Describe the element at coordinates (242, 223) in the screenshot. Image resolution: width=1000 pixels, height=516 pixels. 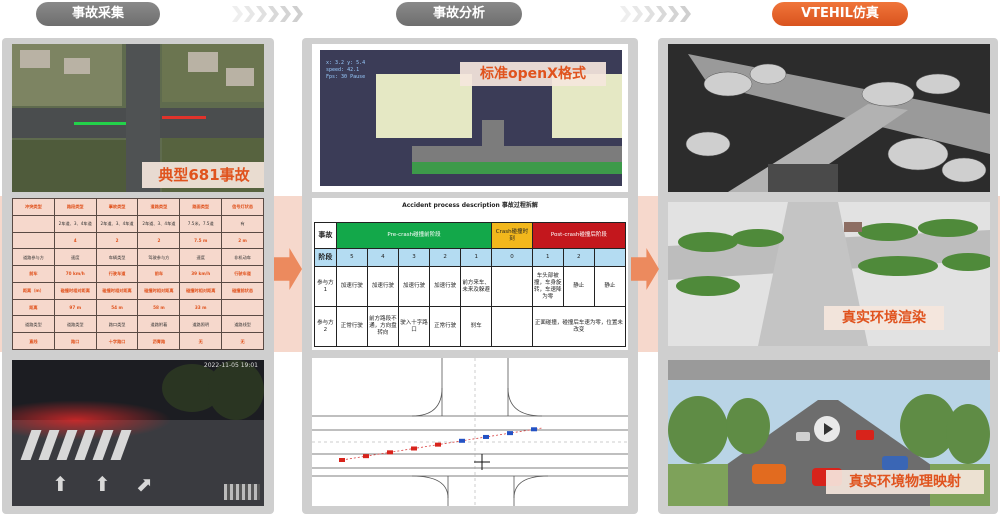
I see `table-cell: 有` at that location.